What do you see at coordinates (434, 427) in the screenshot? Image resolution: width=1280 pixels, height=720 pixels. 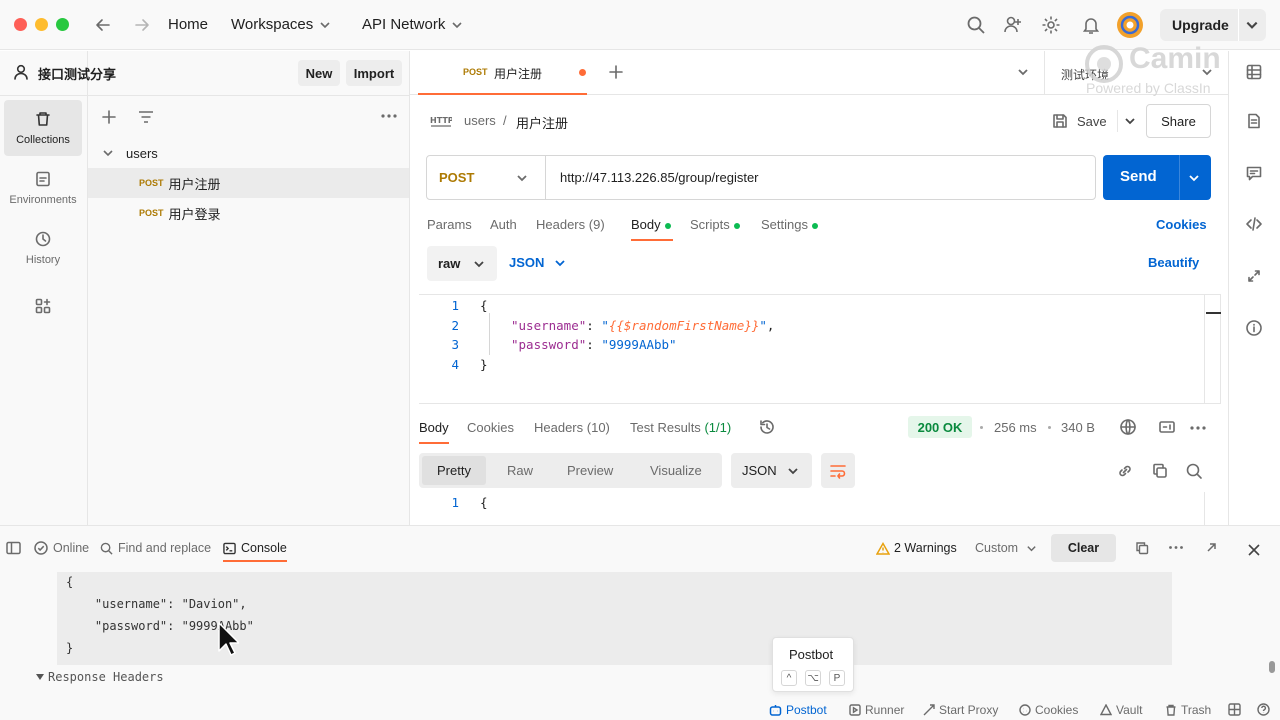 I see `response-tab-body: Body` at bounding box center [434, 427].